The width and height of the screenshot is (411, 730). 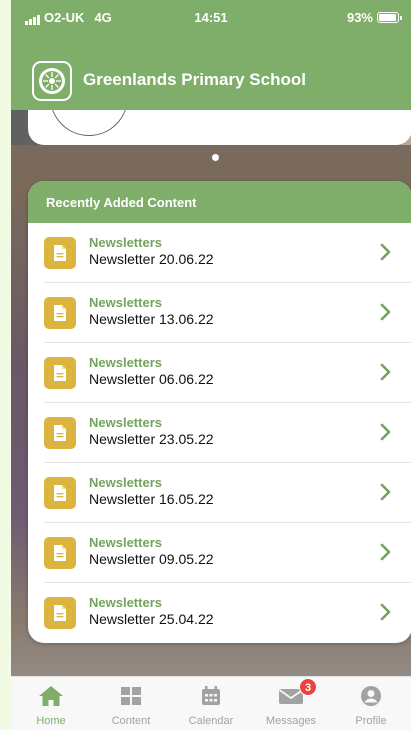 What do you see at coordinates (389, 17) in the screenshot?
I see `battery-icon` at bounding box center [389, 17].